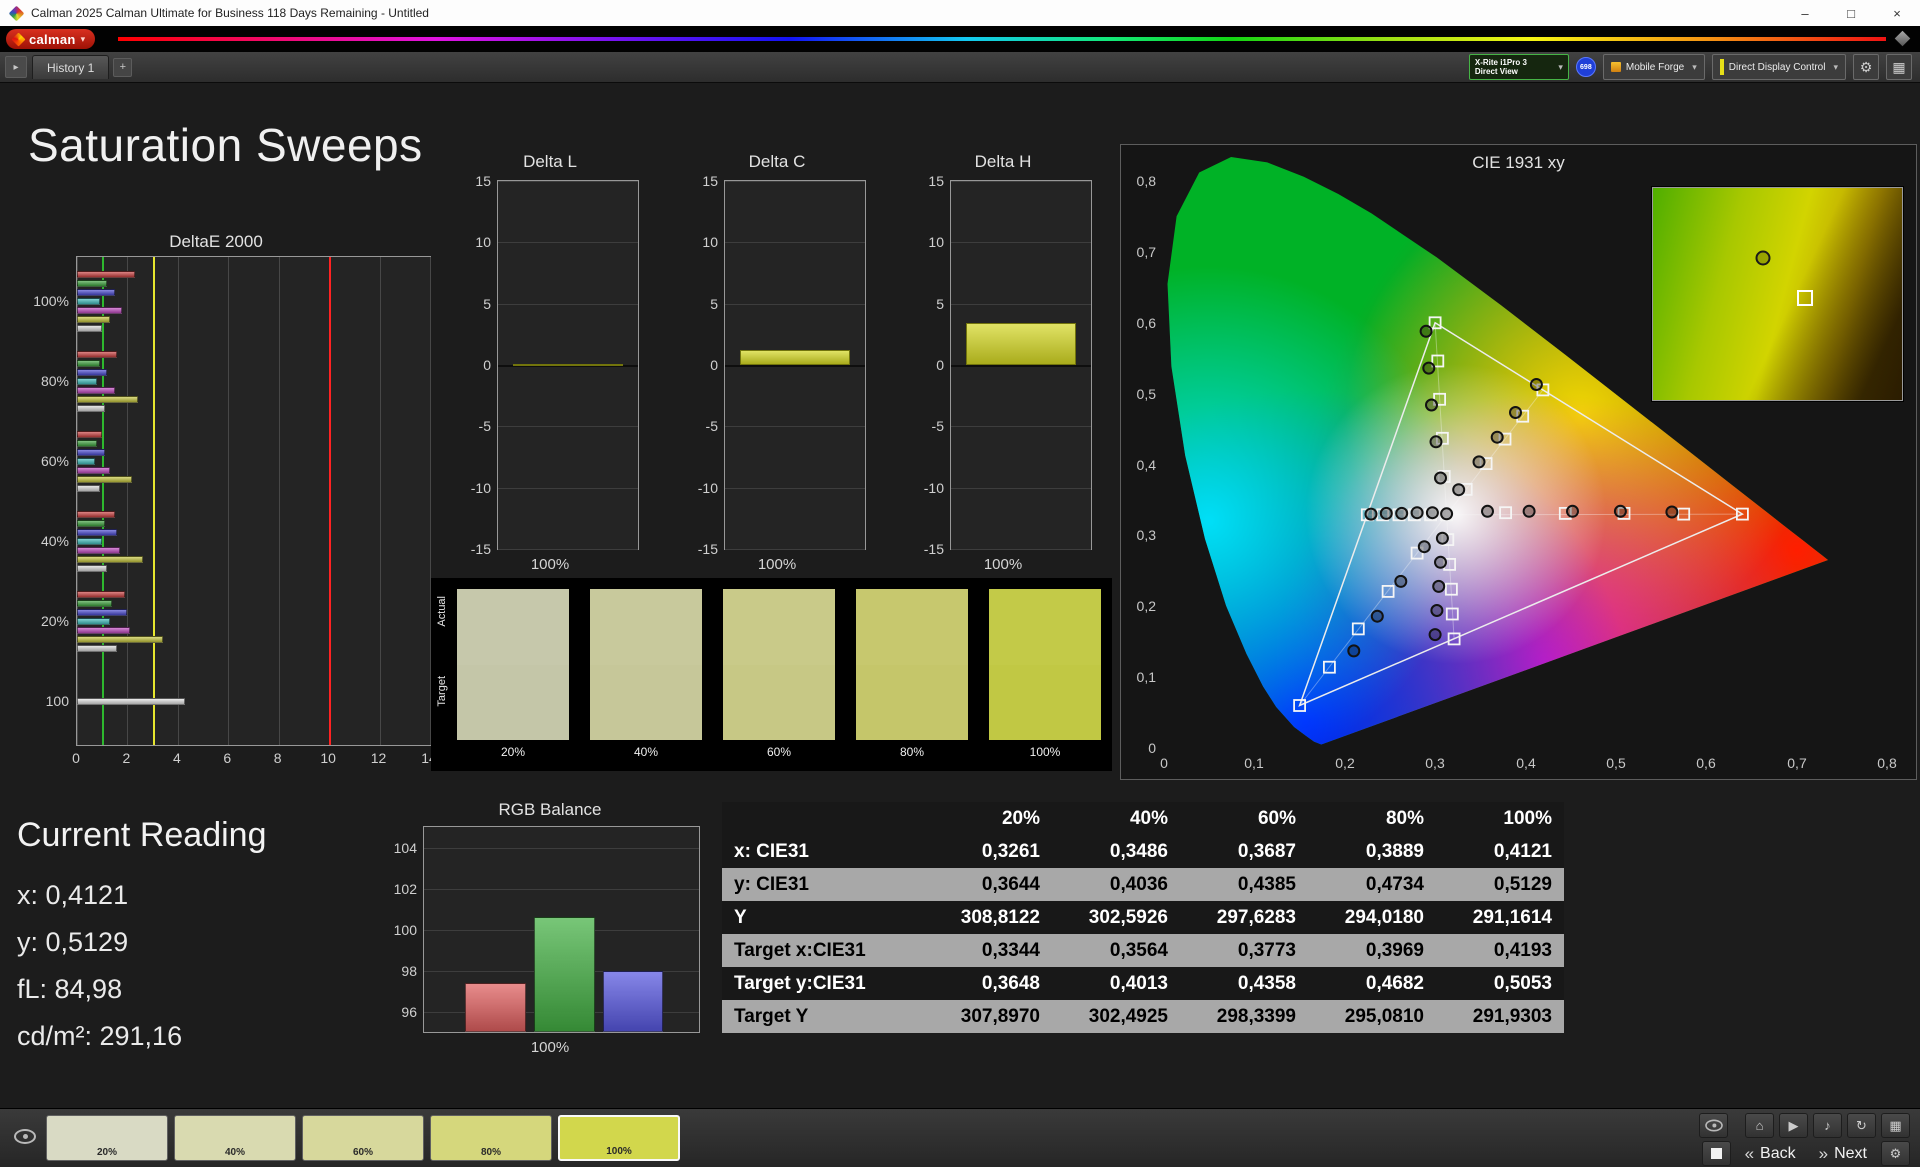 The image size is (1920, 1167). I want to click on row-label: Target Y, so click(823, 1016).